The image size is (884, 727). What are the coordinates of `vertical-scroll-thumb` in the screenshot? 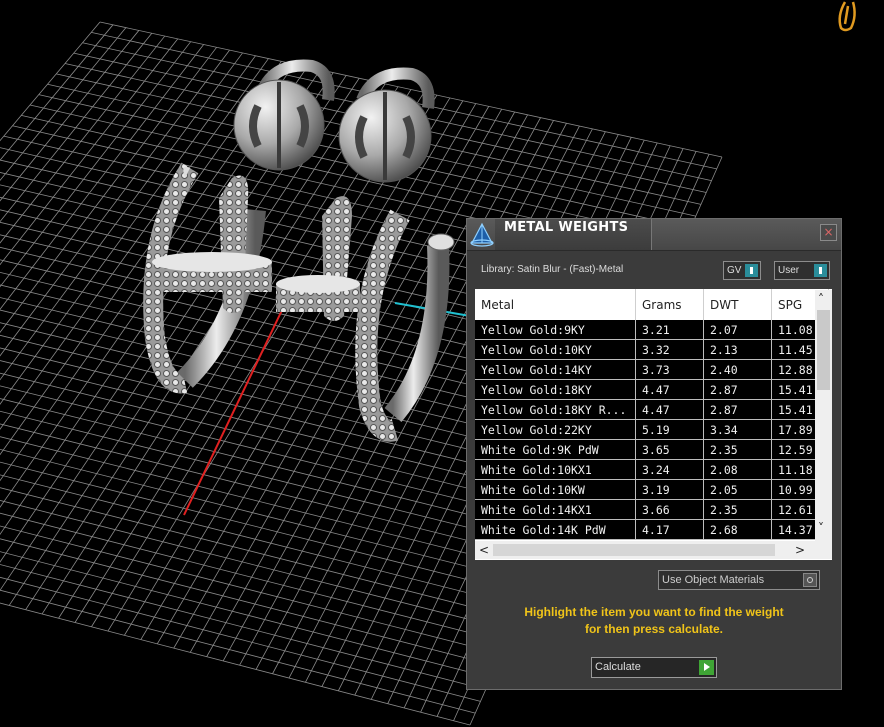 It's located at (823, 350).